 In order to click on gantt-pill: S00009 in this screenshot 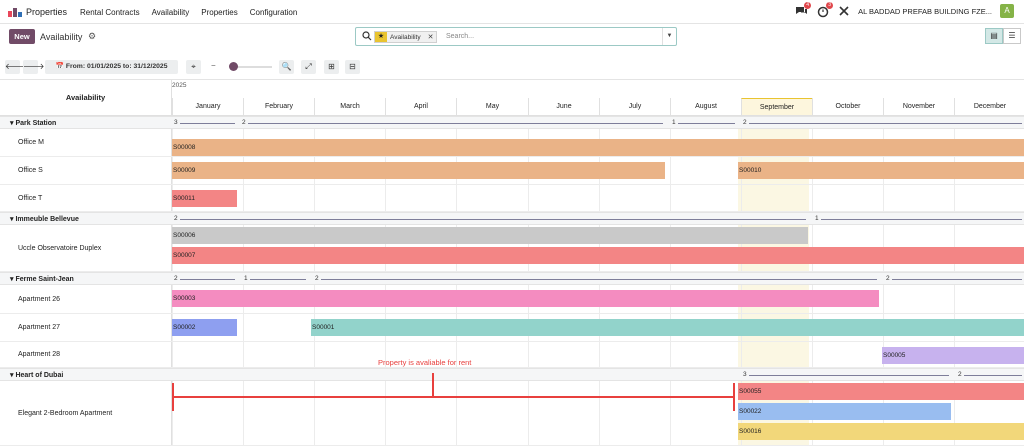, I will do `click(418, 170)`.